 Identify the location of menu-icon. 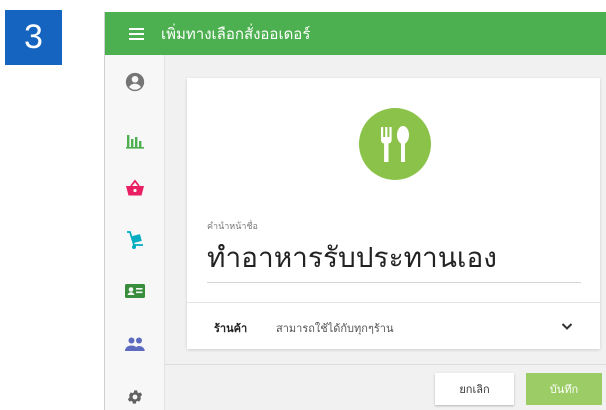
(136, 33).